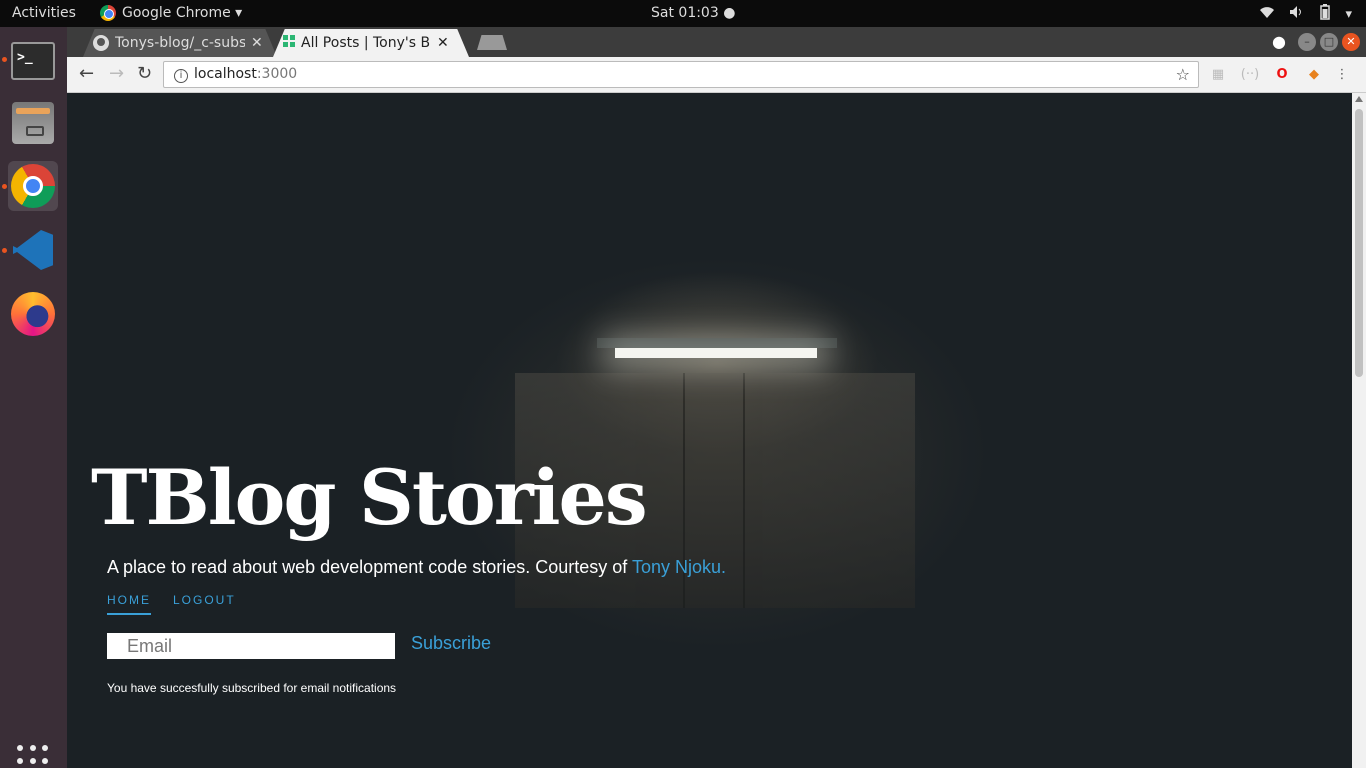 This screenshot has width=1366, height=768. I want to click on opera-extension-icon: O, so click(1282, 74).